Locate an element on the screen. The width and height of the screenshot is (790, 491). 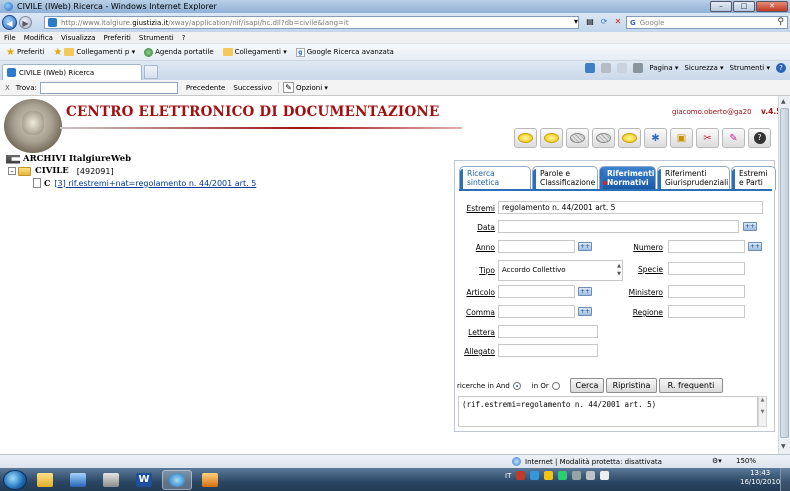
taskbar-word: W is located at coordinates (144, 480).